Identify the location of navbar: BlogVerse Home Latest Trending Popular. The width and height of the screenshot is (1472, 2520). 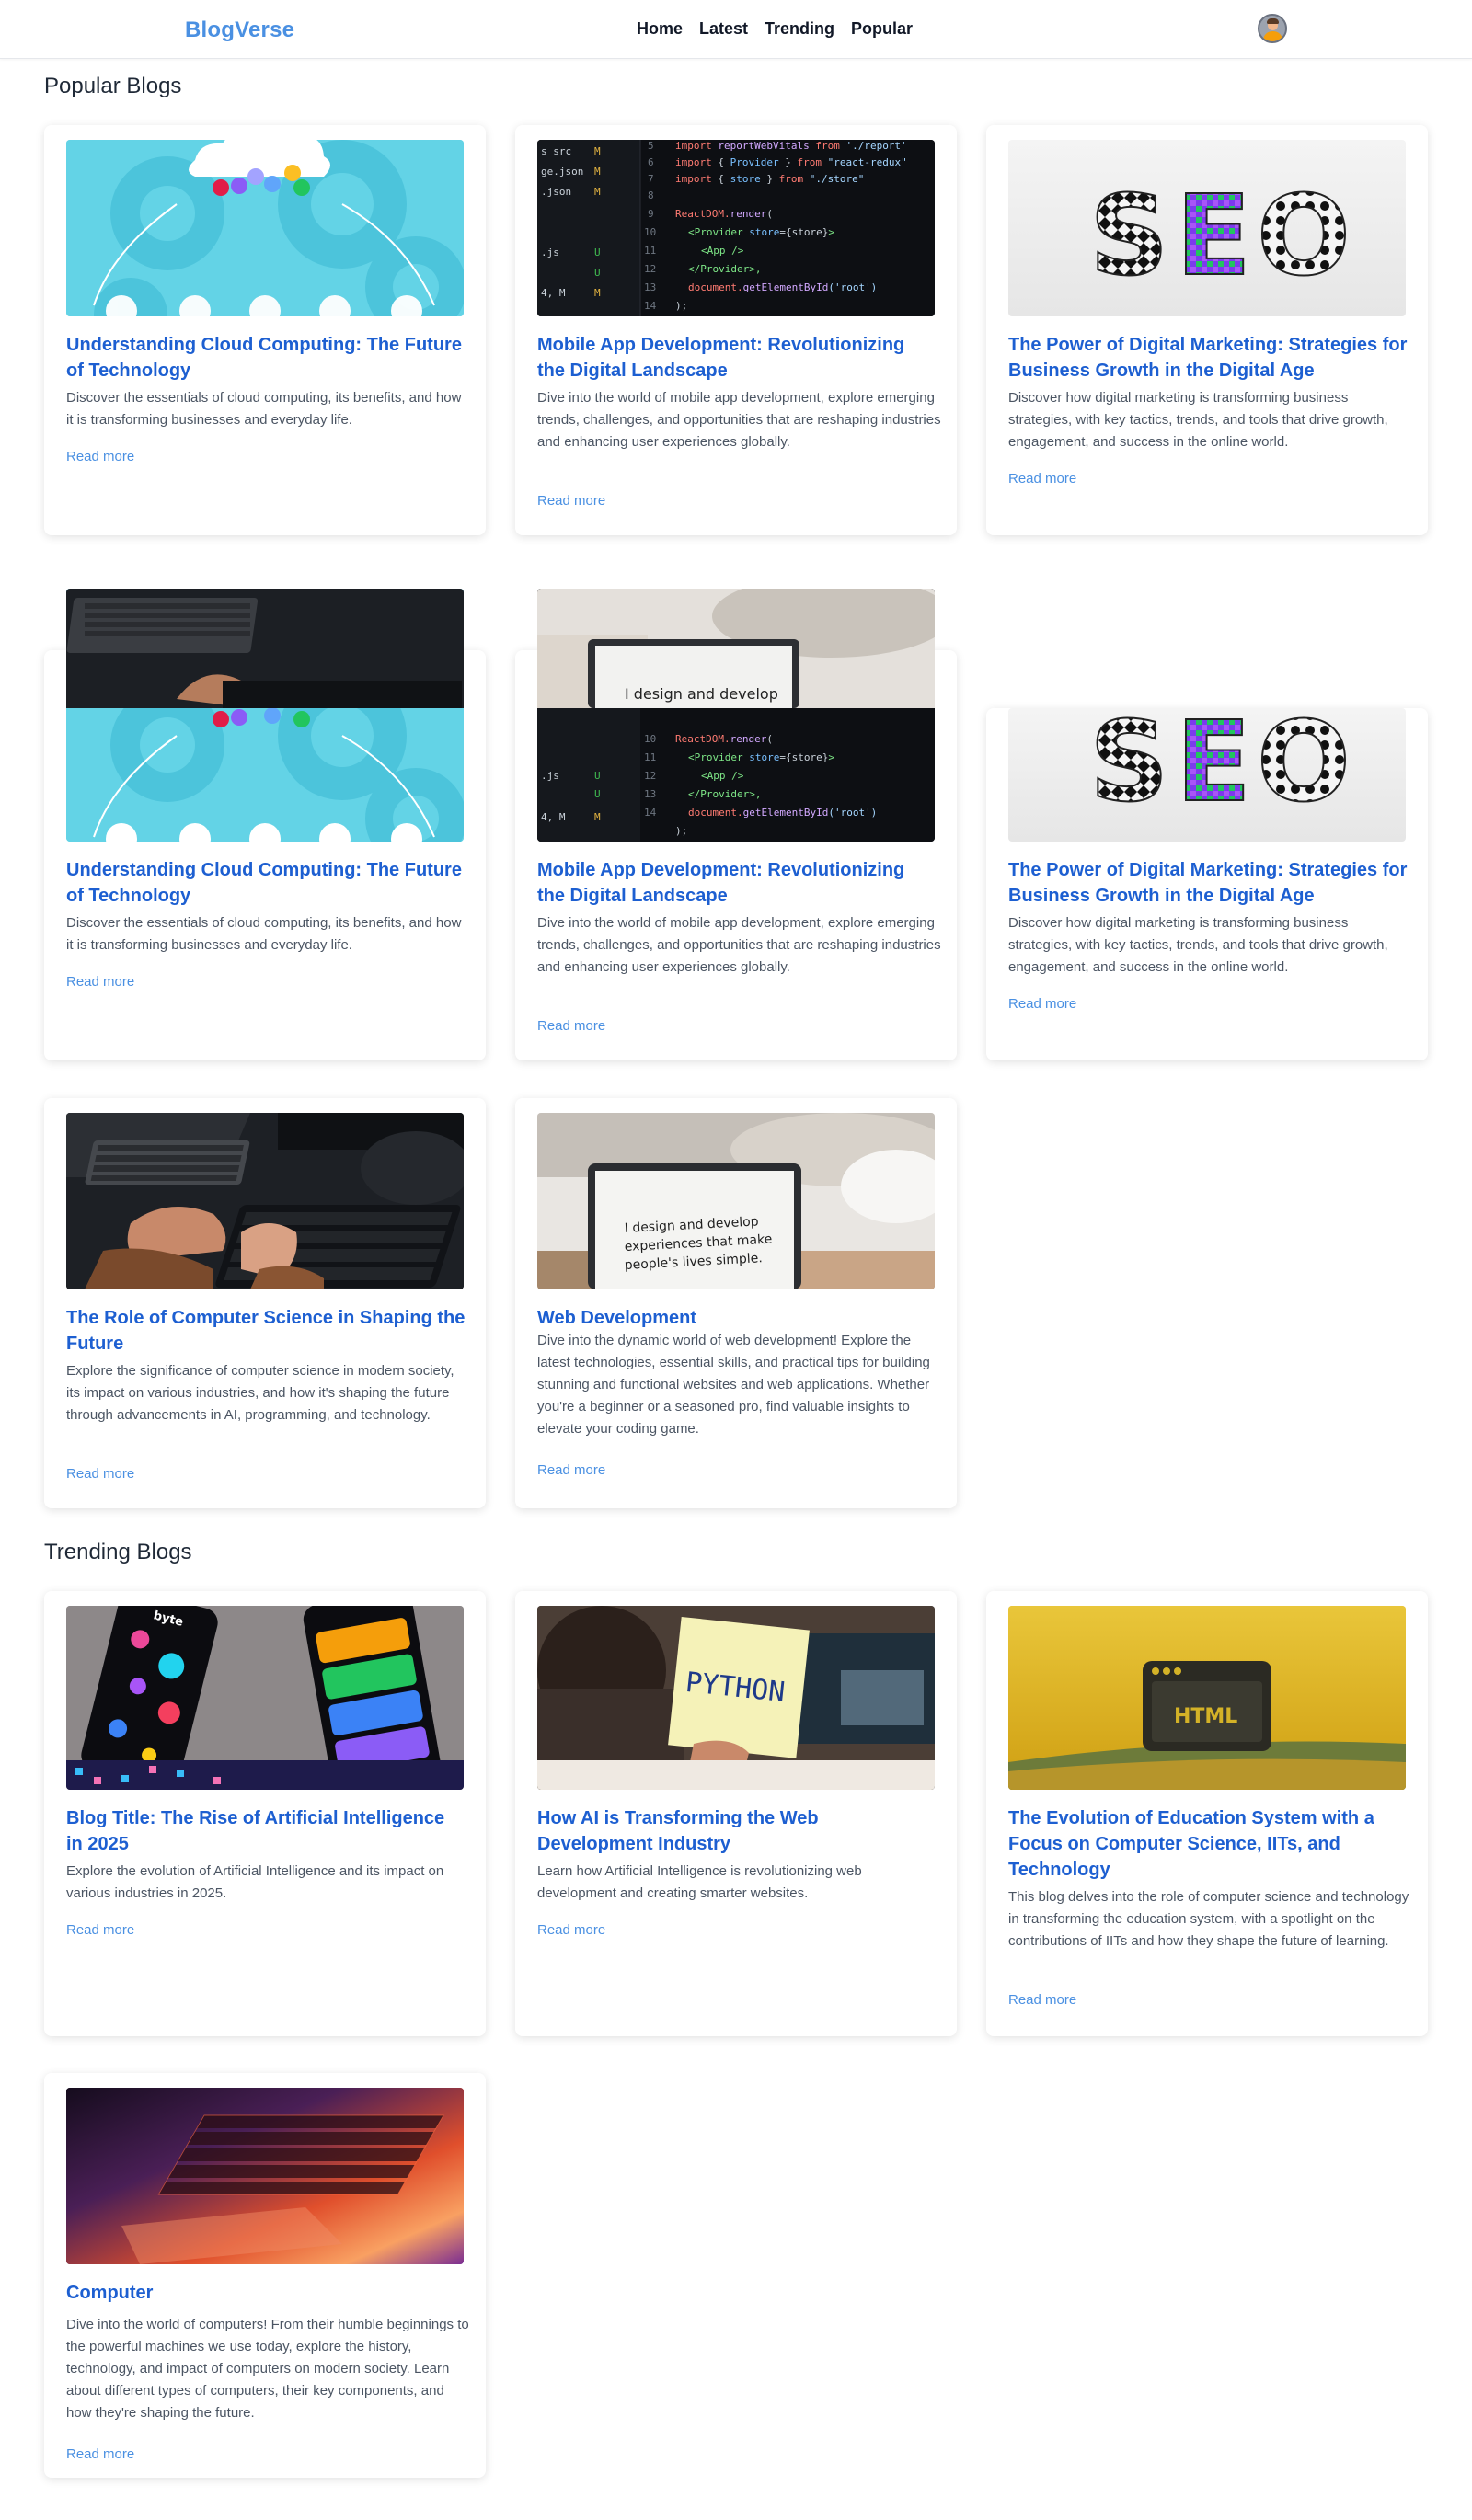
(736, 29).